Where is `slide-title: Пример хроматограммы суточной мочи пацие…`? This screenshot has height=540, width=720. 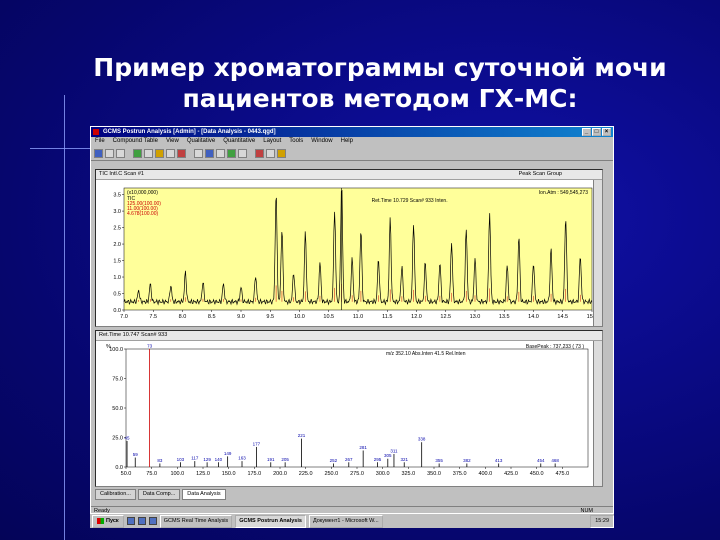
slide-title: Пример хроматограммы суточной мочи пацие… is located at coordinates (380, 83).